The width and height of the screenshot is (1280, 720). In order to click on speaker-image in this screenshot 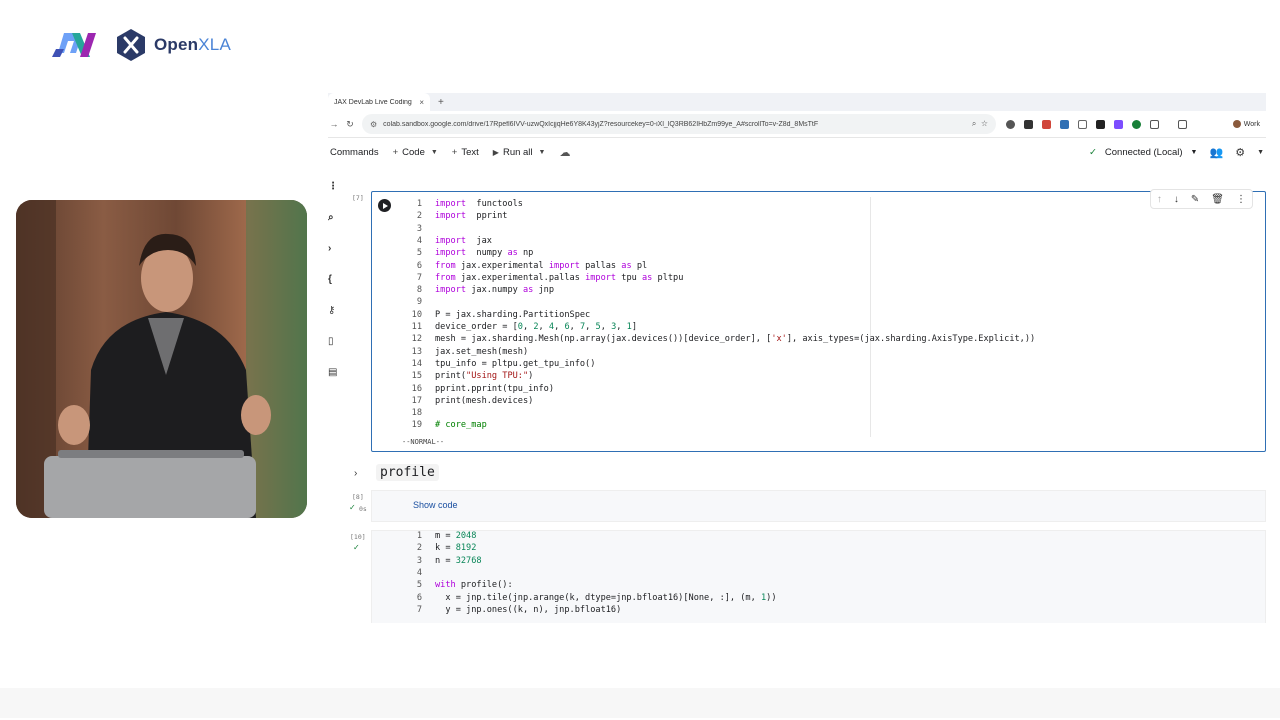, I will do `click(161, 359)`.